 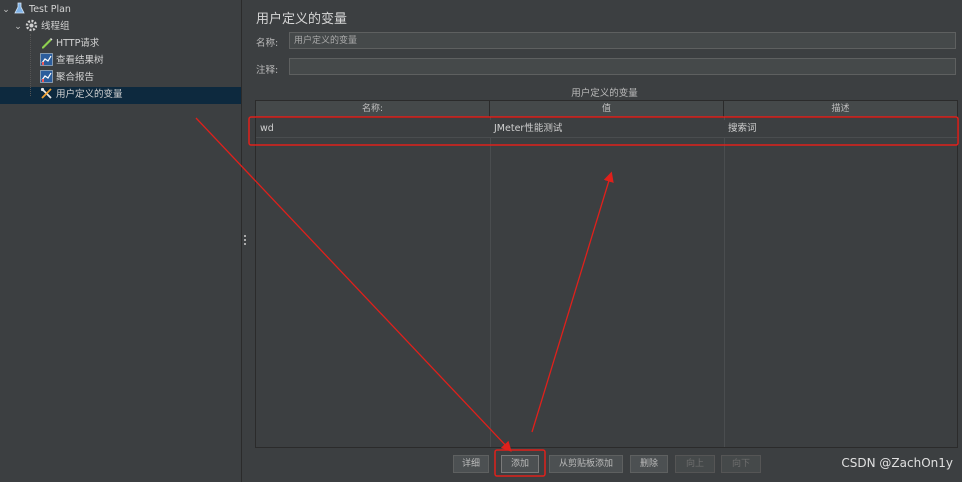 I want to click on move-up-button: 向上, so click(x=695, y=464).